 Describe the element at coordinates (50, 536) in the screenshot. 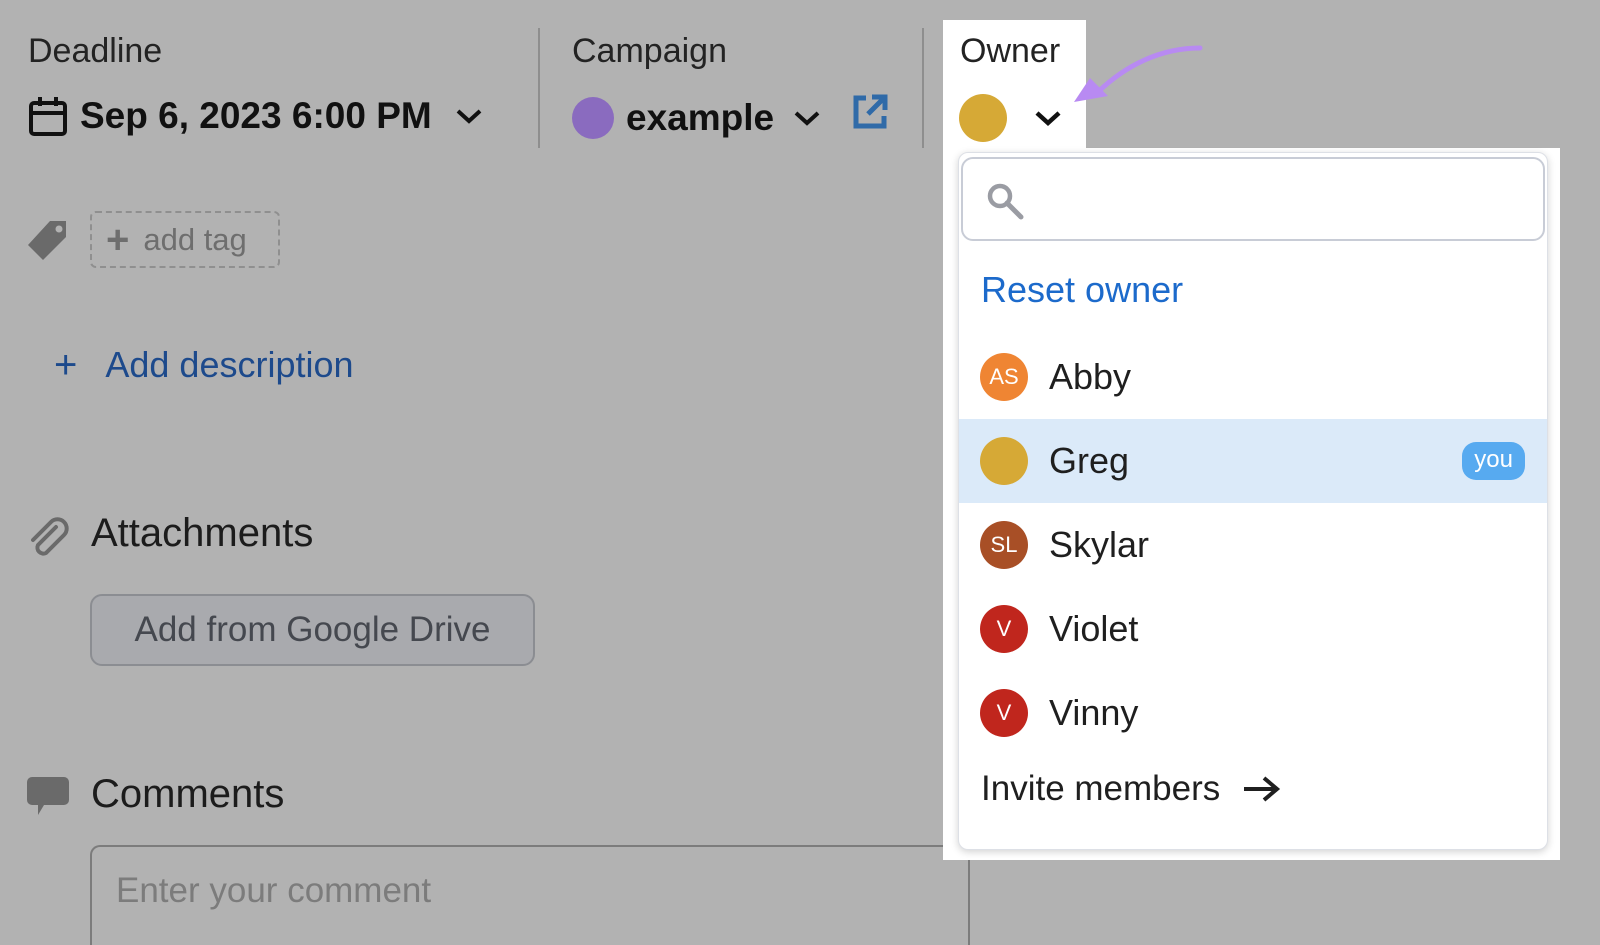

I see `paperclip-icon` at that location.